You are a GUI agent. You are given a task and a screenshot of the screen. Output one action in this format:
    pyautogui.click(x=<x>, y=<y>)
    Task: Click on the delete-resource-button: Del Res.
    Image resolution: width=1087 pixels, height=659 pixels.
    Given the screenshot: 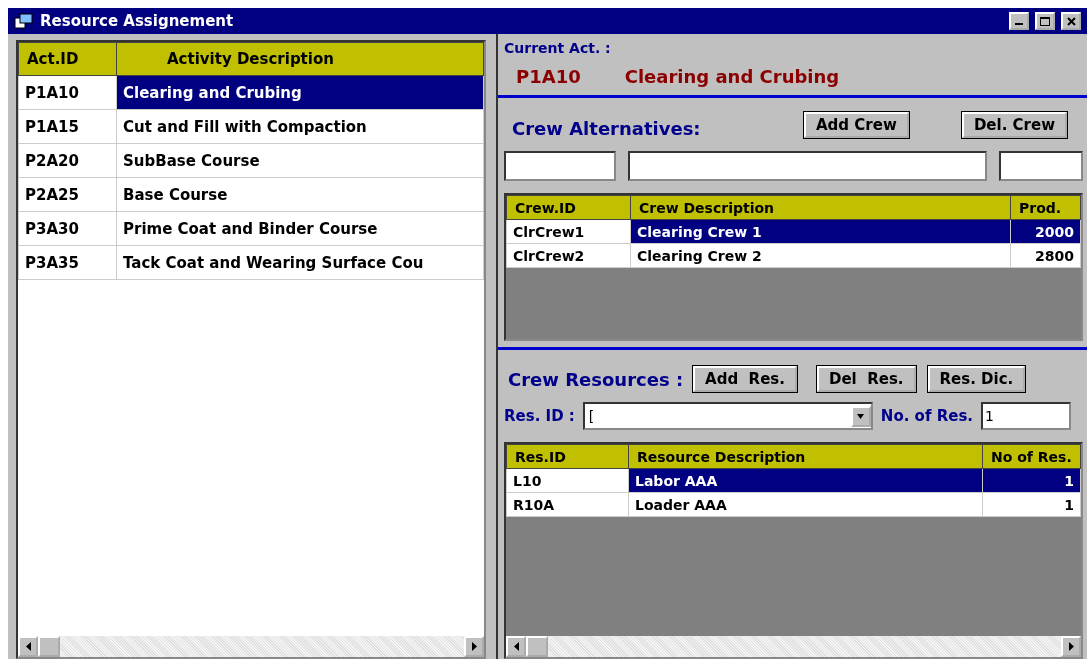 What is the action you would take?
    pyautogui.click(x=866, y=379)
    